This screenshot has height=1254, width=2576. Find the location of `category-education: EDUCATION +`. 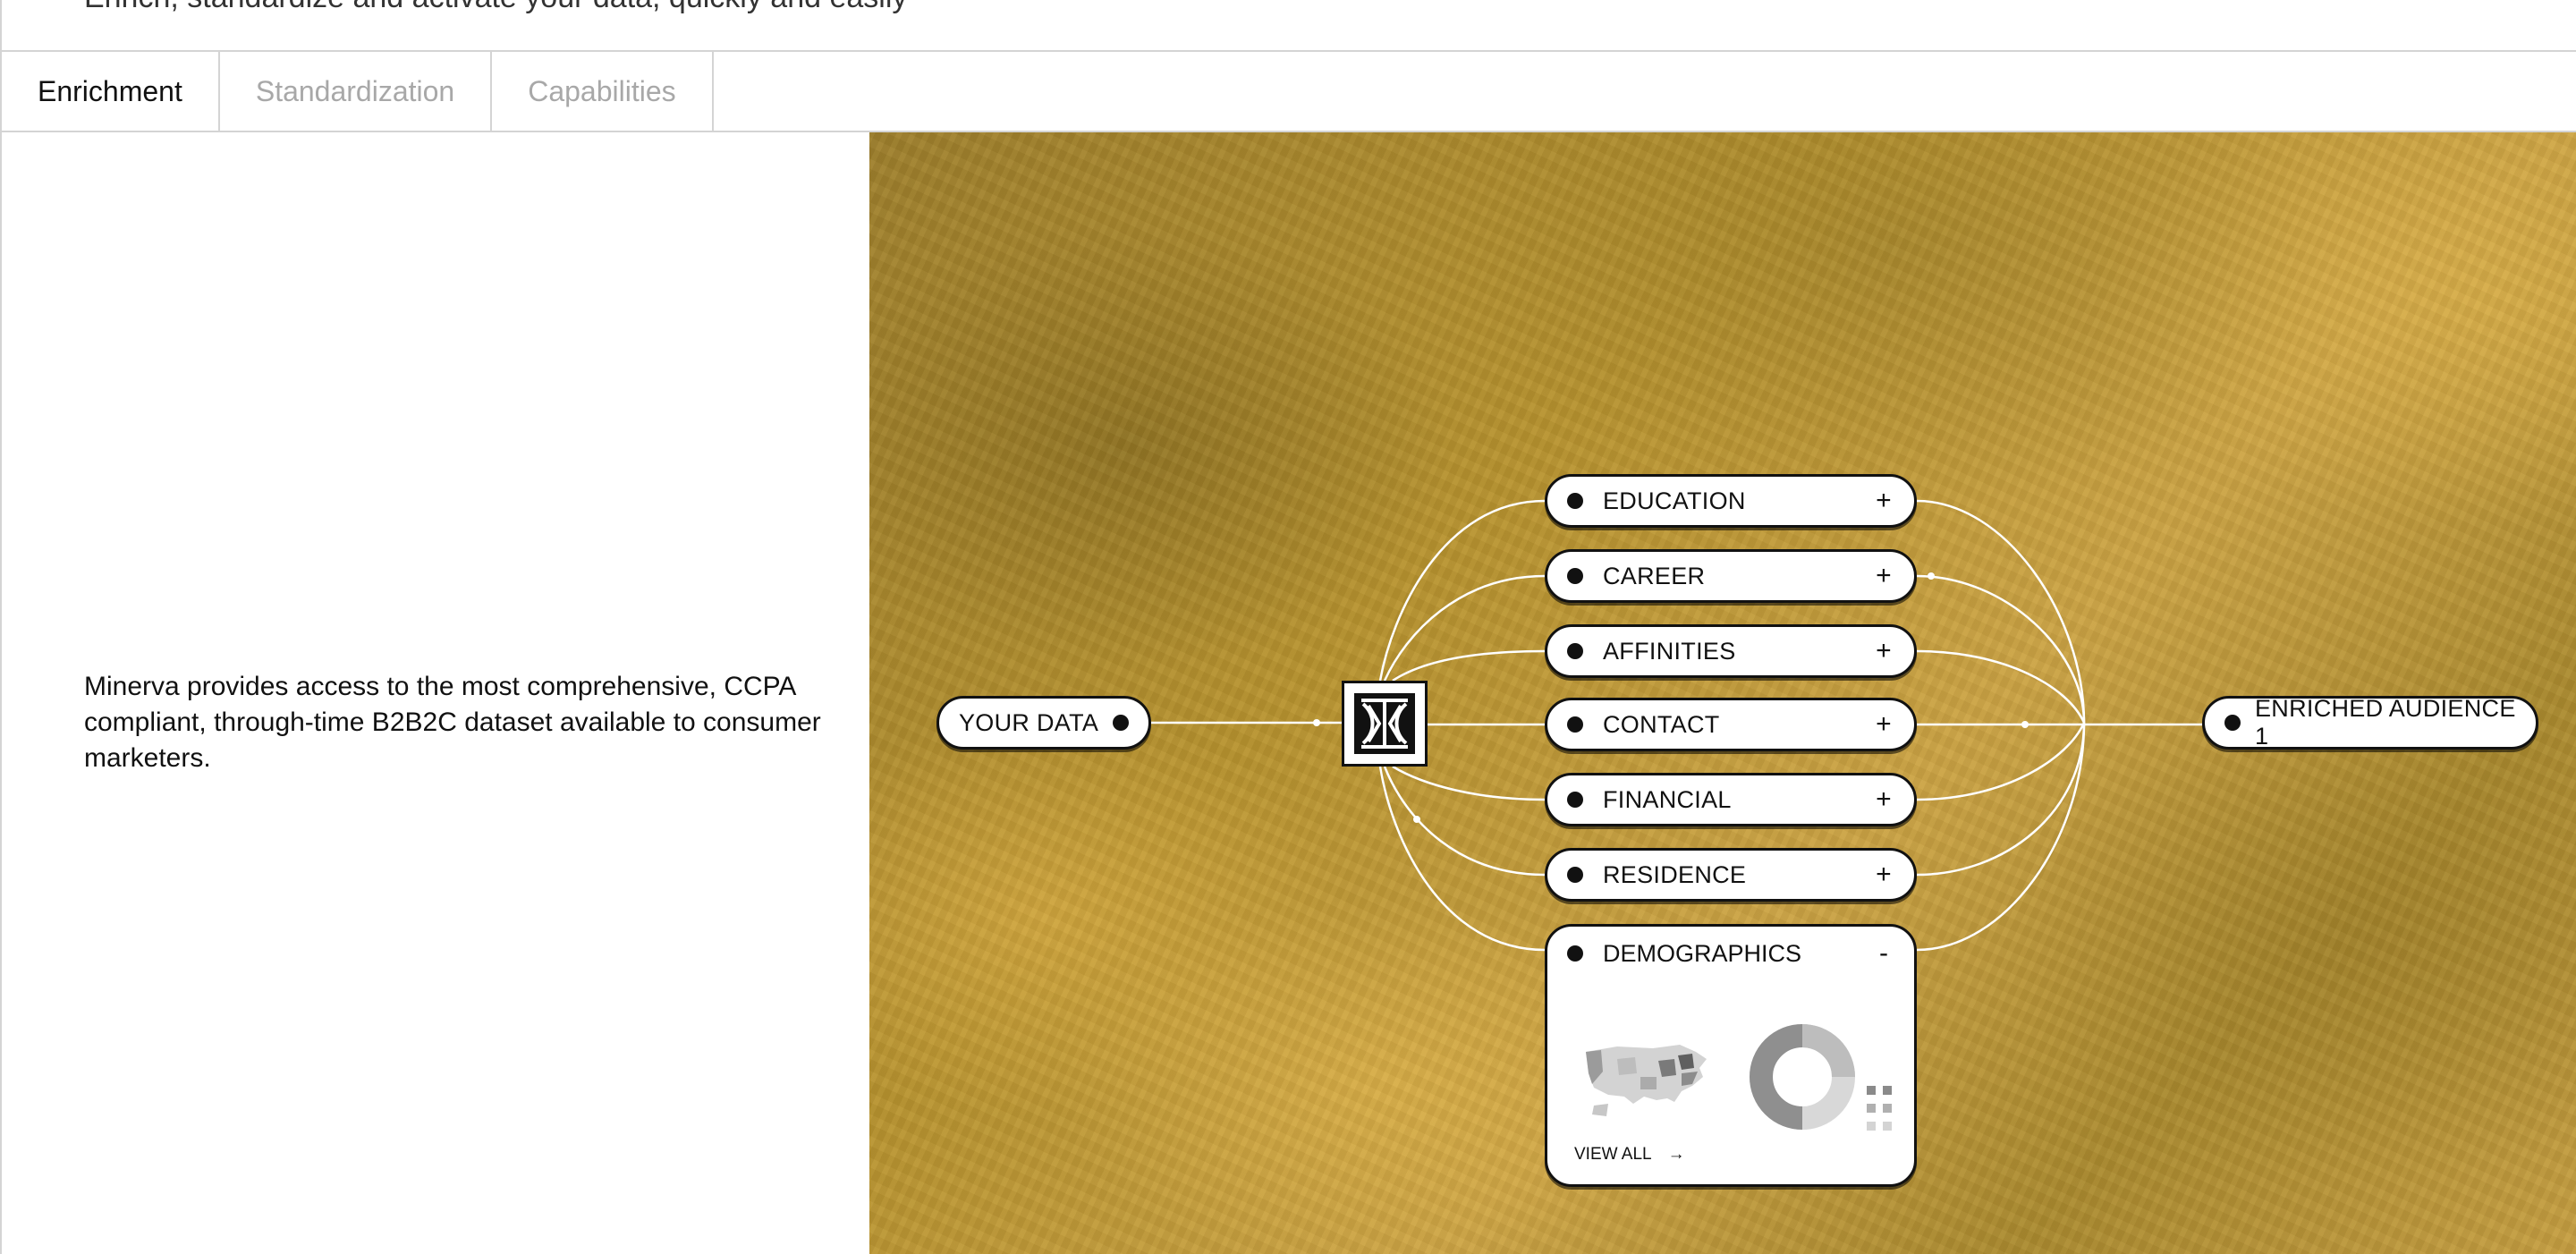

category-education: EDUCATION + is located at coordinates (1731, 501).